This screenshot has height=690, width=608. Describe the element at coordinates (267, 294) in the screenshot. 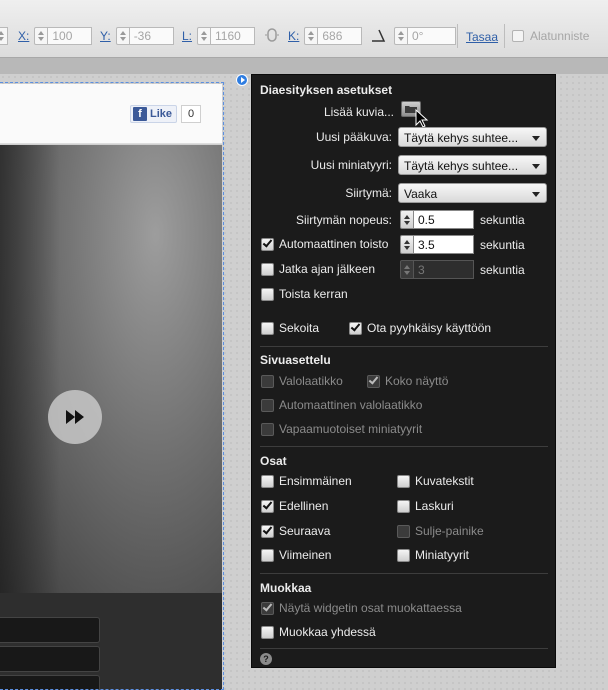

I see `play-once-checkbox-box` at that location.